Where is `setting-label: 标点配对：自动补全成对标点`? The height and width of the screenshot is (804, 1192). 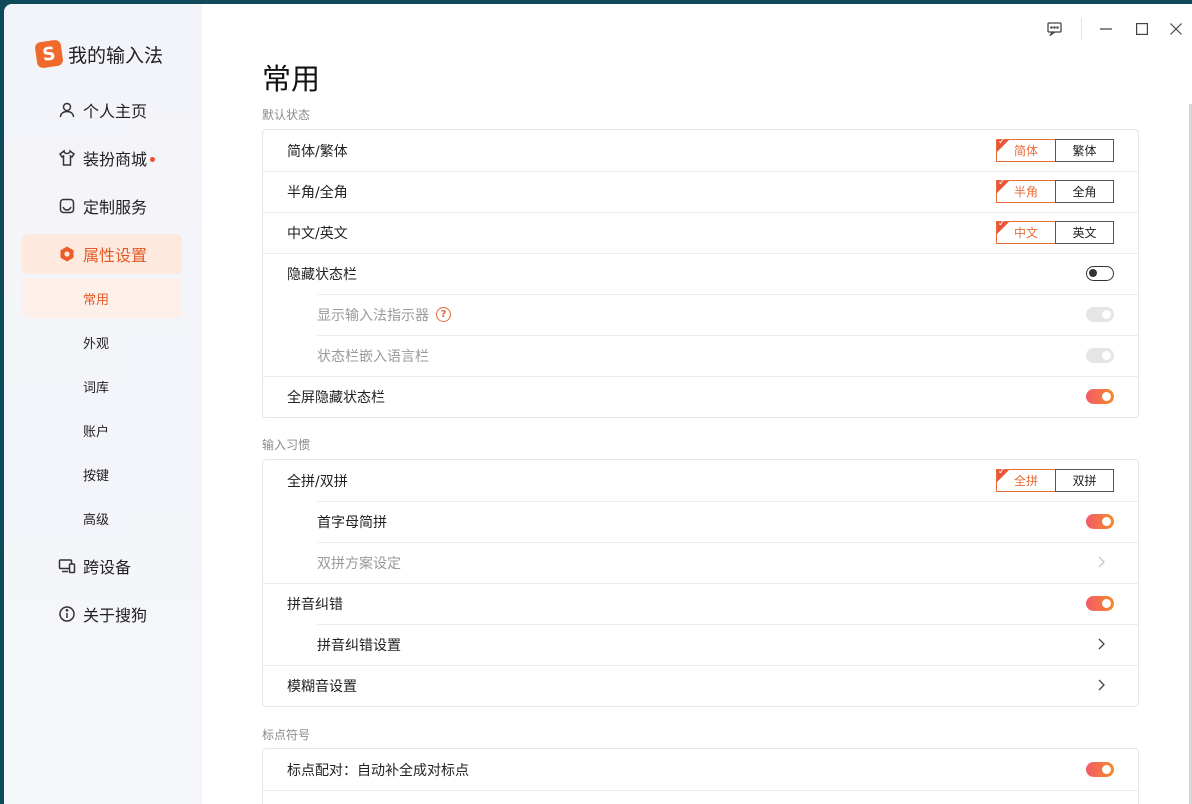 setting-label: 标点配对：自动补全成对标点 is located at coordinates (378, 770).